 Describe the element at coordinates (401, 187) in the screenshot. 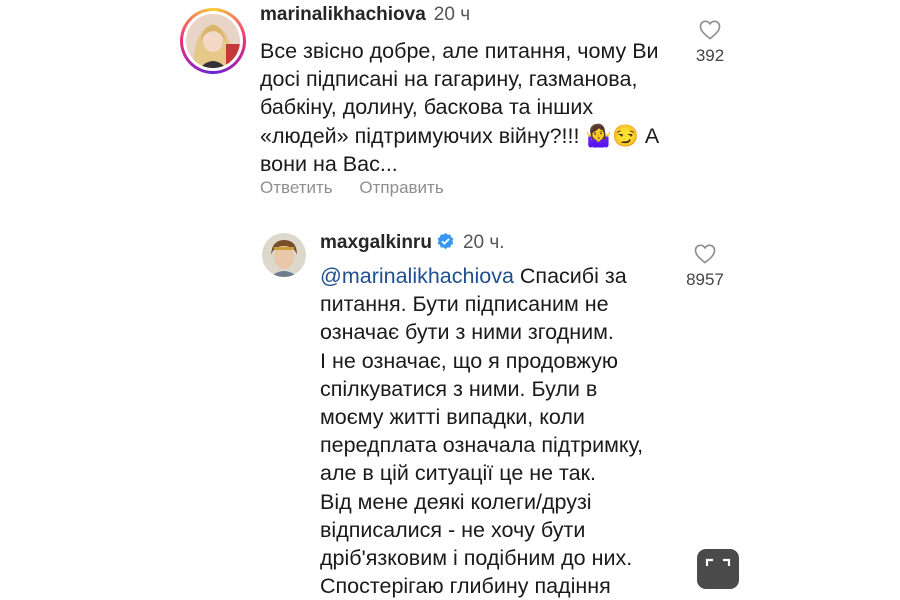

I see `send-button: Отправить` at that location.